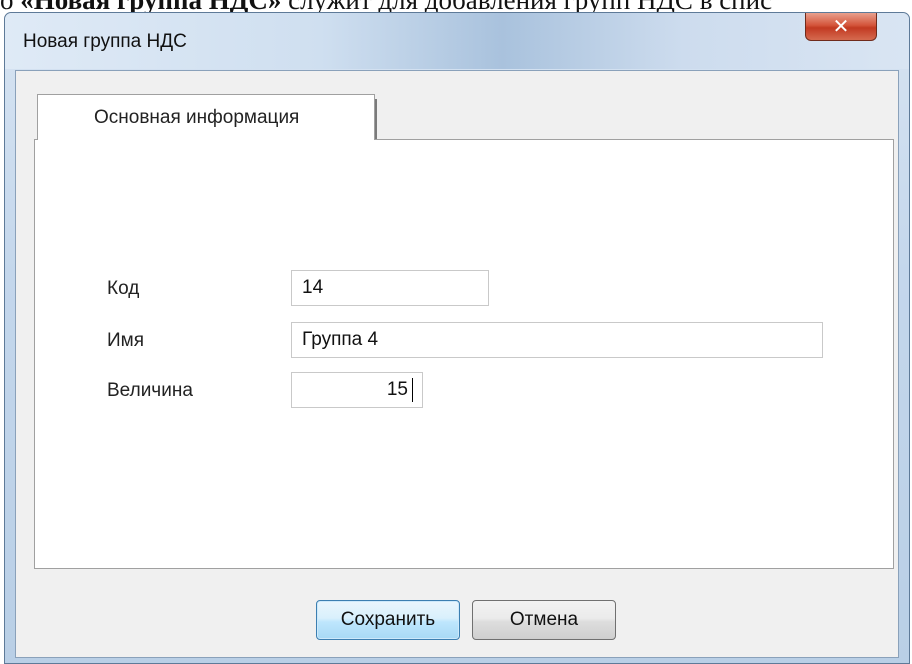 The width and height of the screenshot is (912, 664). I want to click on close-icon: ✕, so click(841, 27).